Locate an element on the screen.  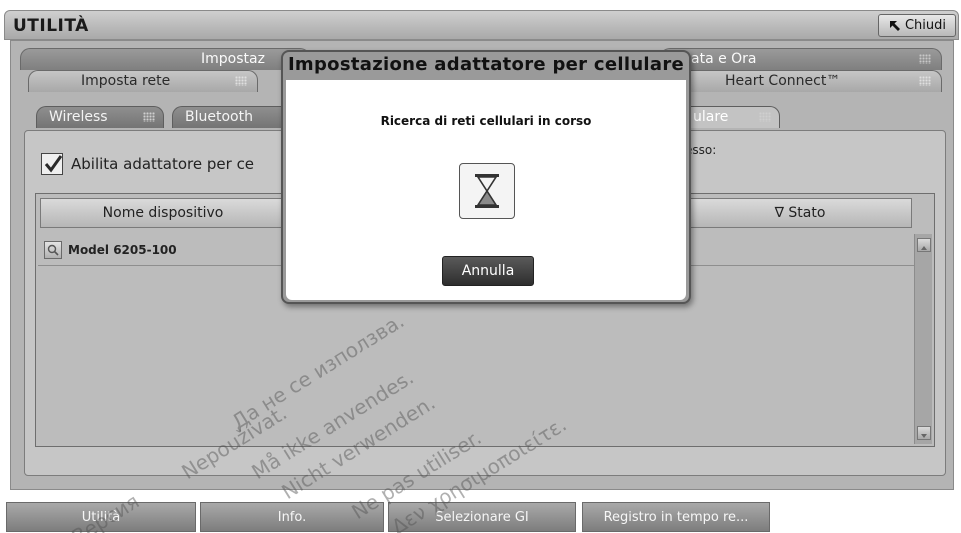
dialog-title: Impostazione adattatore per cellulare is located at coordinates (486, 64).